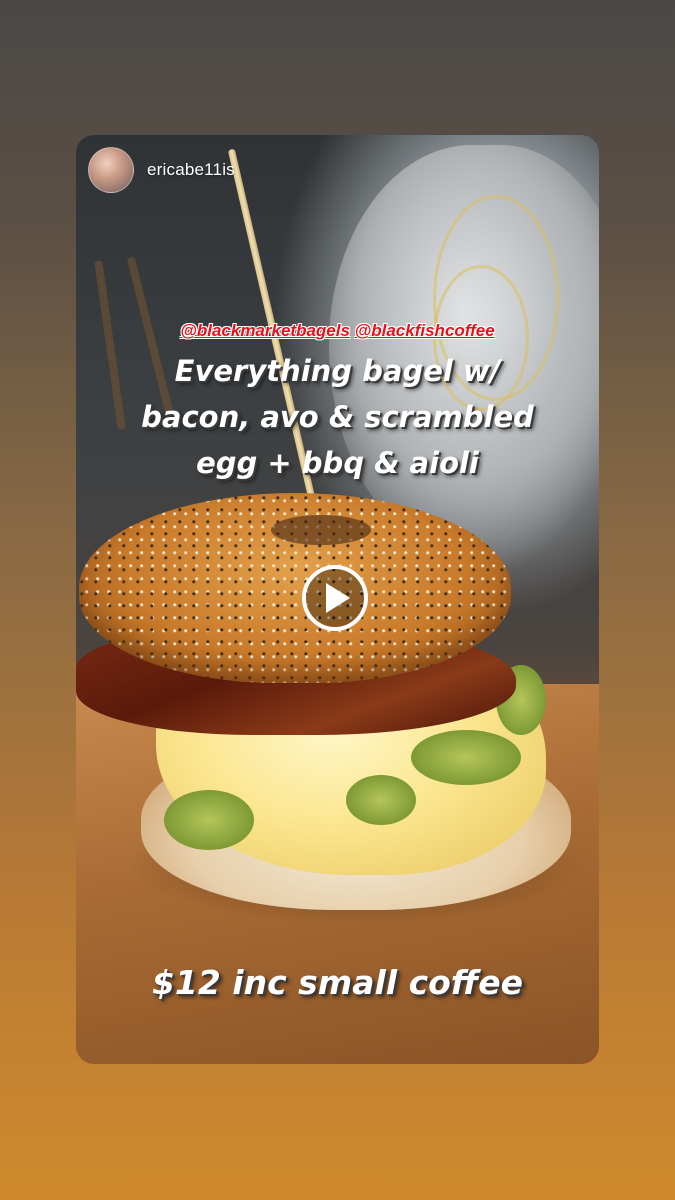 The height and width of the screenshot is (1200, 675). What do you see at coordinates (337, 982) in the screenshot?
I see `price-text: $12 inc small coffee` at bounding box center [337, 982].